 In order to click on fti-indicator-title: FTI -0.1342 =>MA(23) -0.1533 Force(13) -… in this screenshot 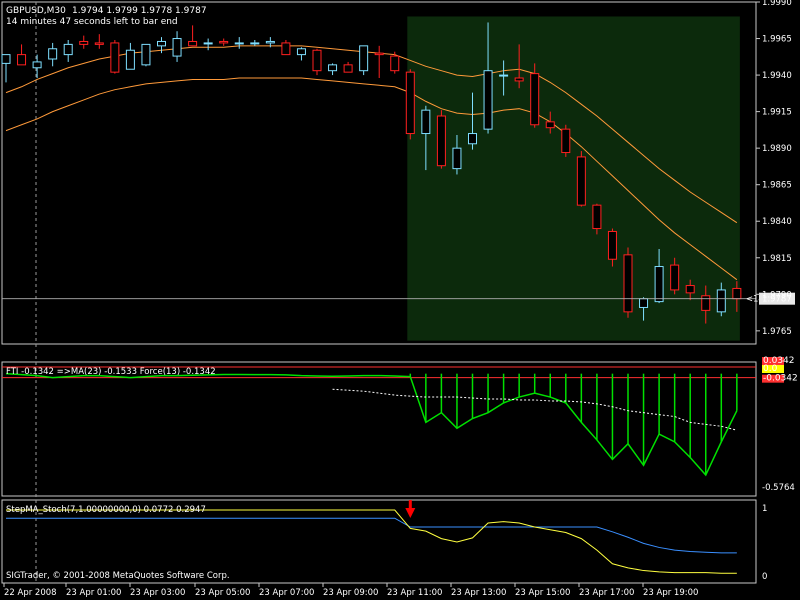, I will do `click(111, 372)`.